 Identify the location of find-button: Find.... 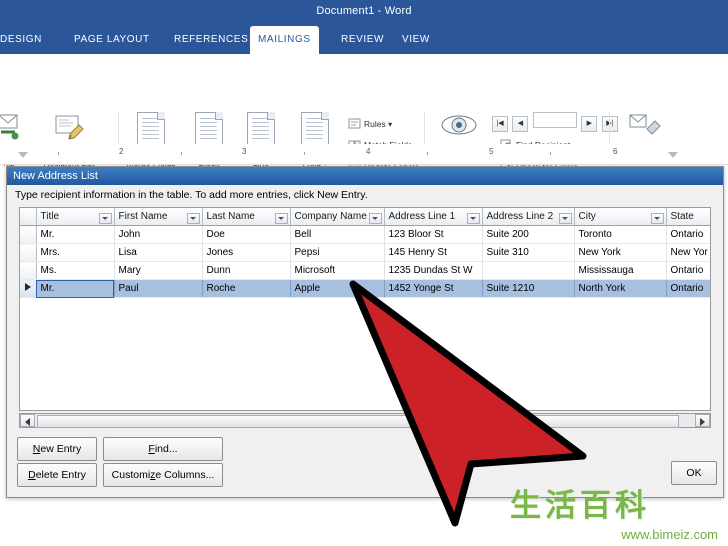
(163, 449).